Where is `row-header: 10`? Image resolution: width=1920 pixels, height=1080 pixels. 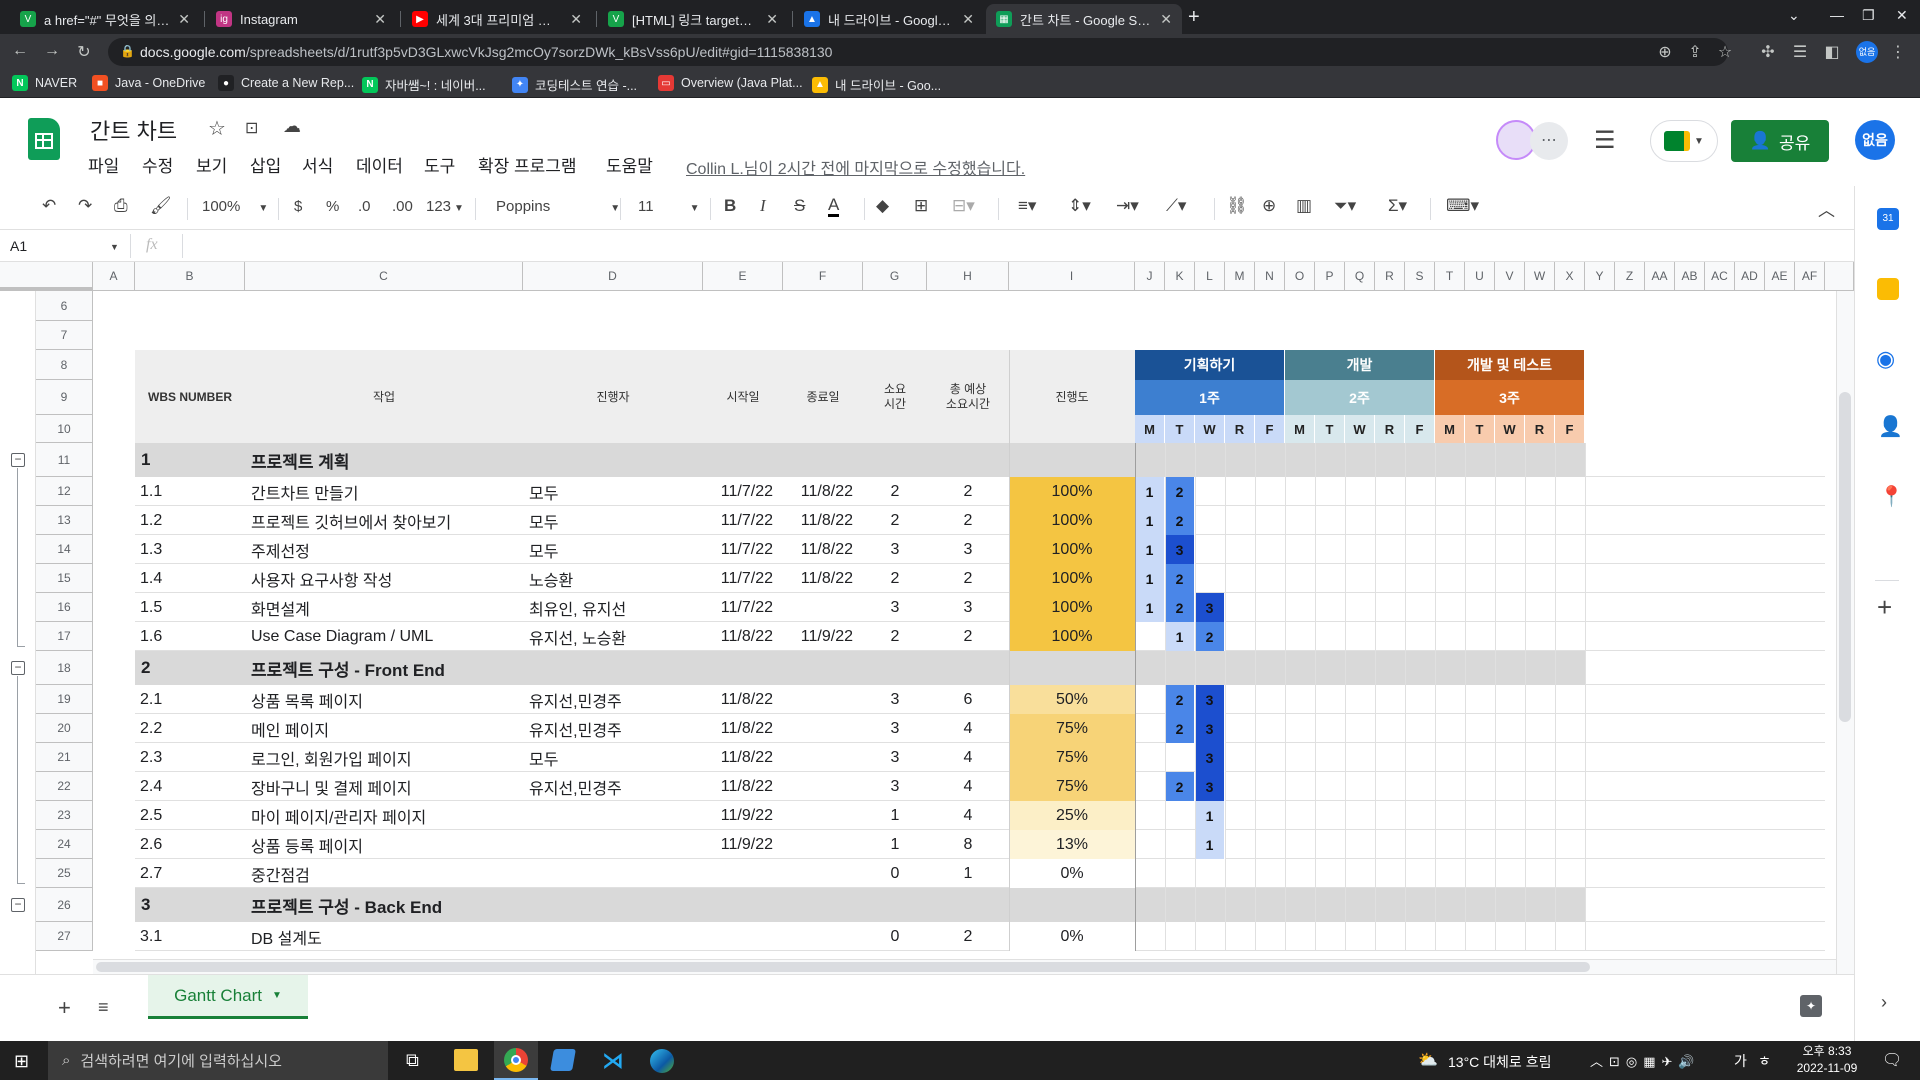
row-header: 10 is located at coordinates (64, 429).